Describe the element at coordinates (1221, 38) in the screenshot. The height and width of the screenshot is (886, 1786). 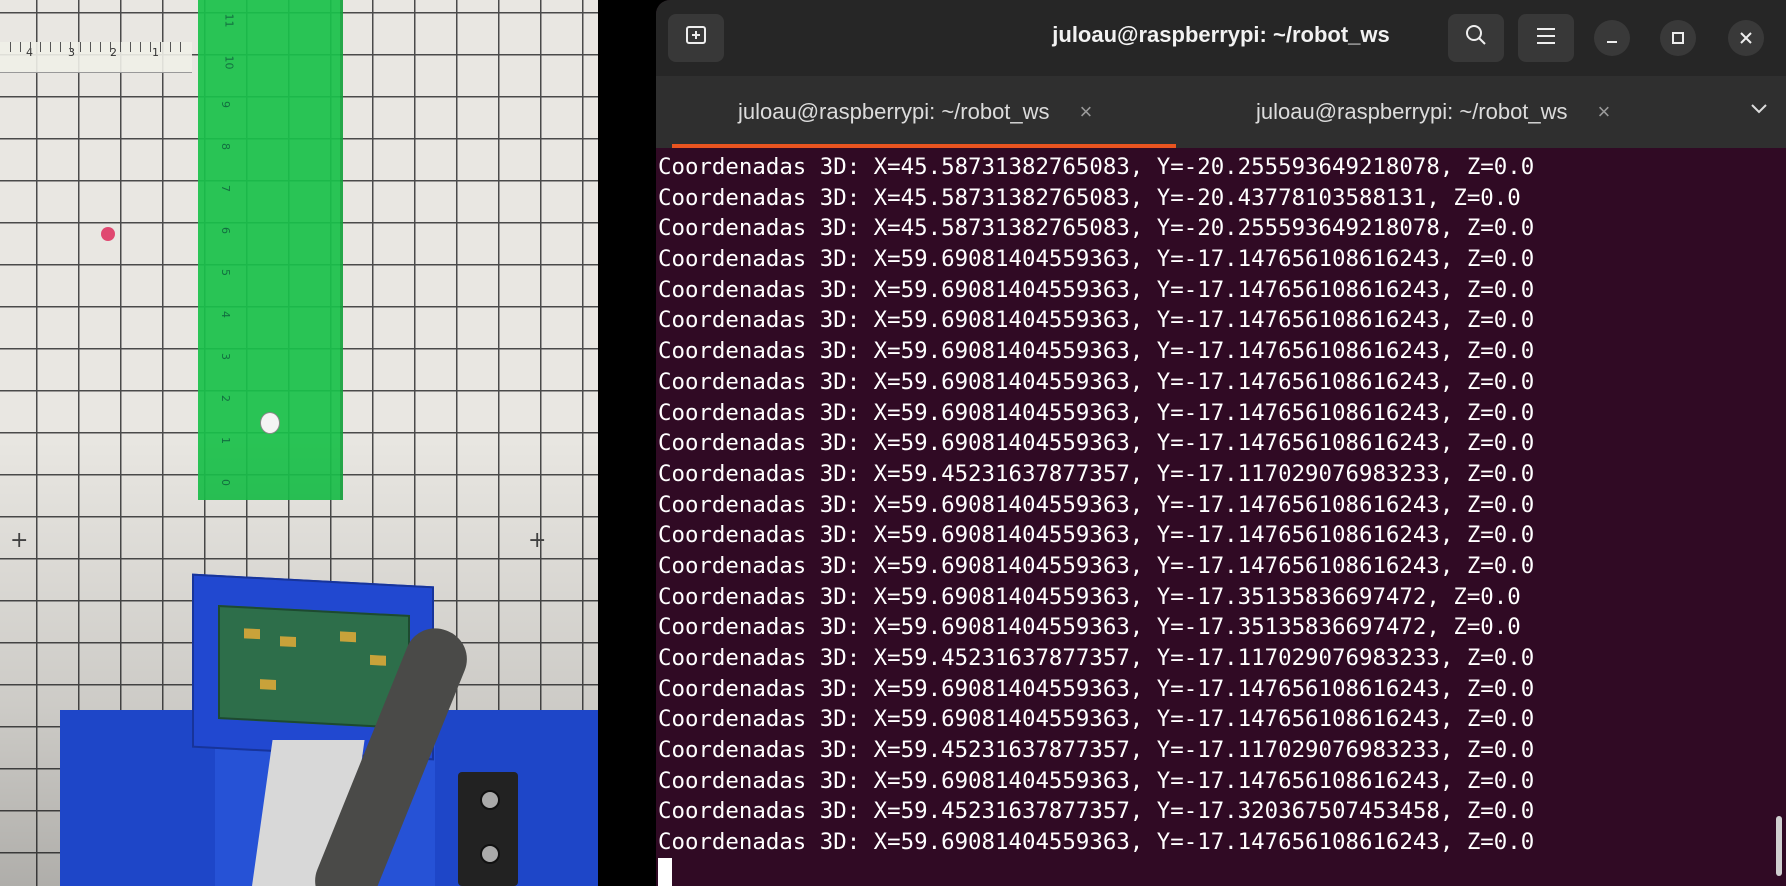
I see `title-bar: juloau@raspberrypi: ~/robot_ws` at that location.